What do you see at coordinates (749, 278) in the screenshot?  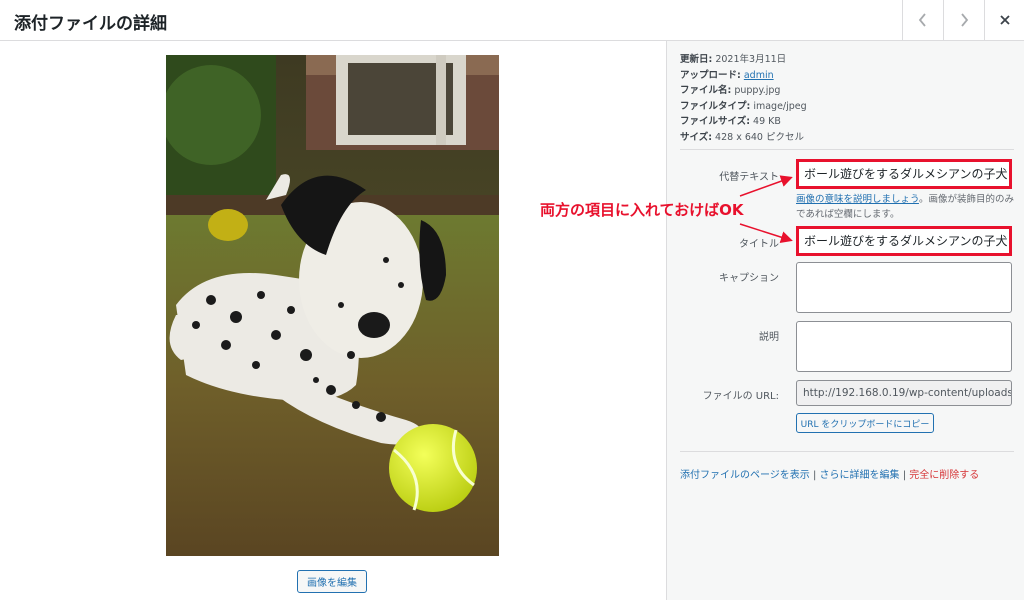 I see `caption-label: キャプション` at bounding box center [749, 278].